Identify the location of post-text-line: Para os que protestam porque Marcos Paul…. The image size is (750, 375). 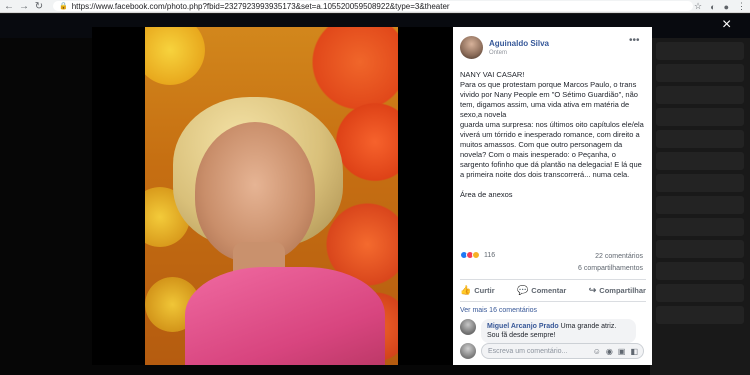
(549, 99).